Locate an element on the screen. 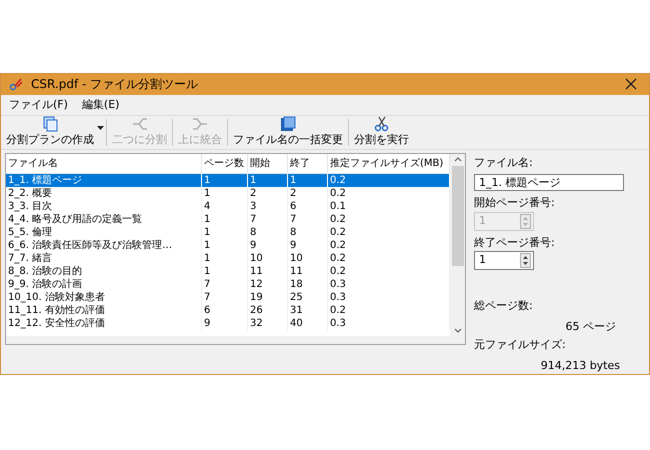  split-arrows-icon is located at coordinates (140, 124).